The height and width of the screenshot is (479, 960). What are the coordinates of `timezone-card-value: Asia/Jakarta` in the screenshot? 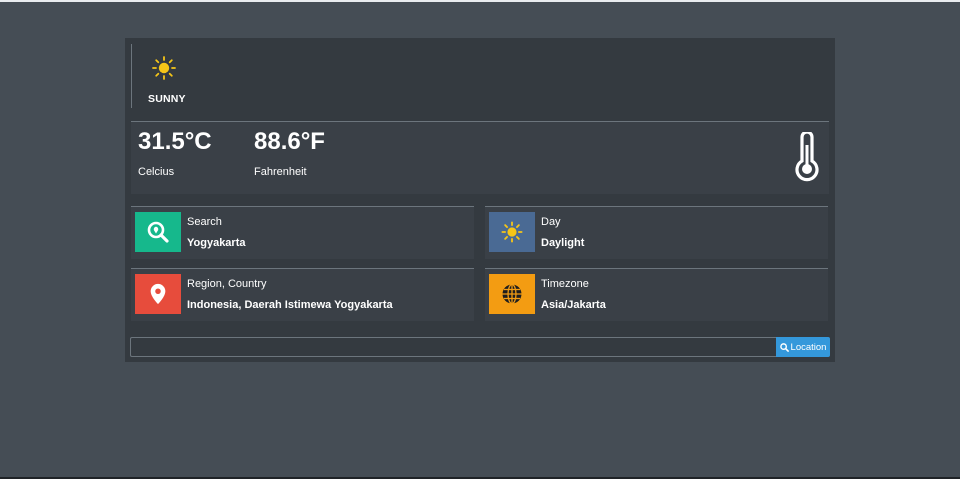 It's located at (573, 305).